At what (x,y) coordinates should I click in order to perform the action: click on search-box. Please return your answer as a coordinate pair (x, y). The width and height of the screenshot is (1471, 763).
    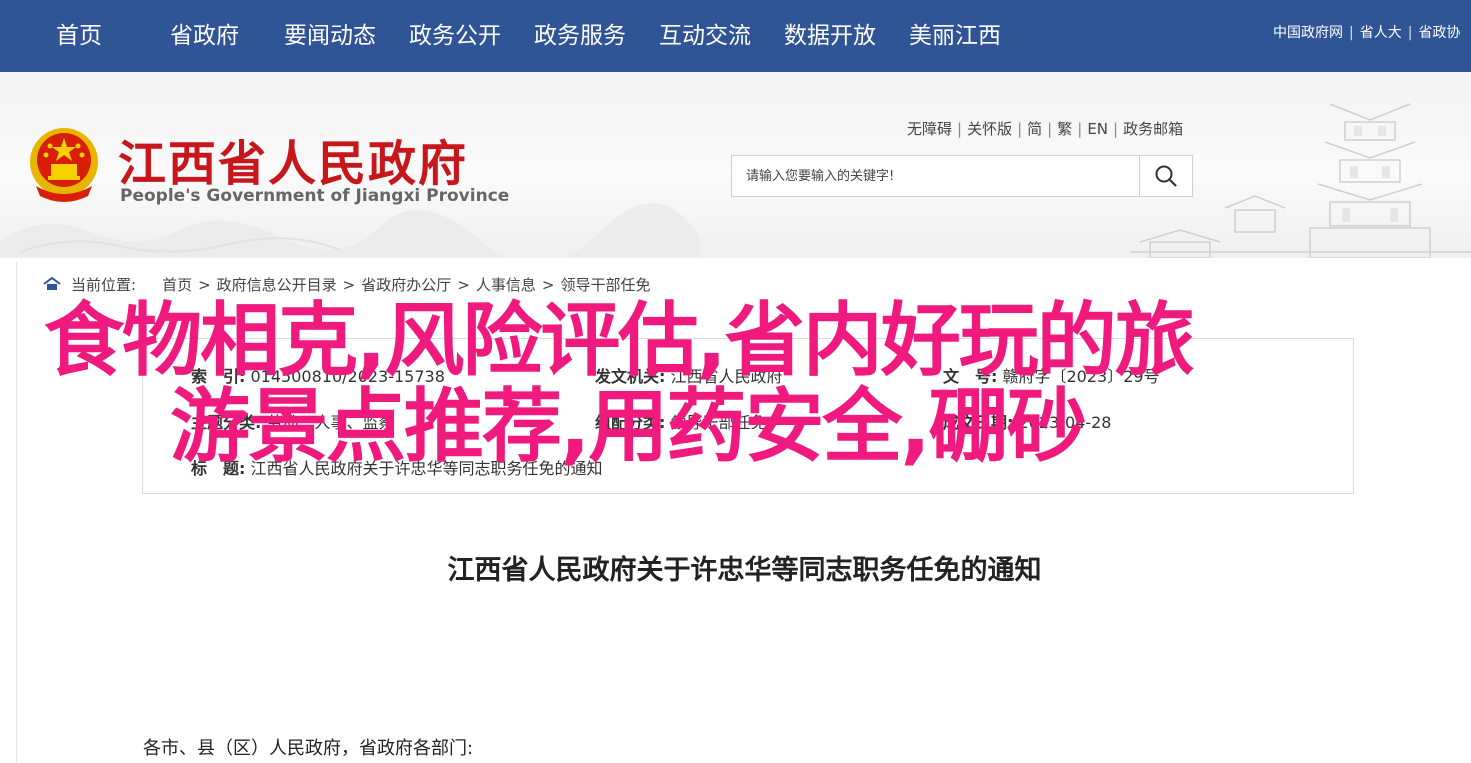
    Looking at the image, I should click on (962, 176).